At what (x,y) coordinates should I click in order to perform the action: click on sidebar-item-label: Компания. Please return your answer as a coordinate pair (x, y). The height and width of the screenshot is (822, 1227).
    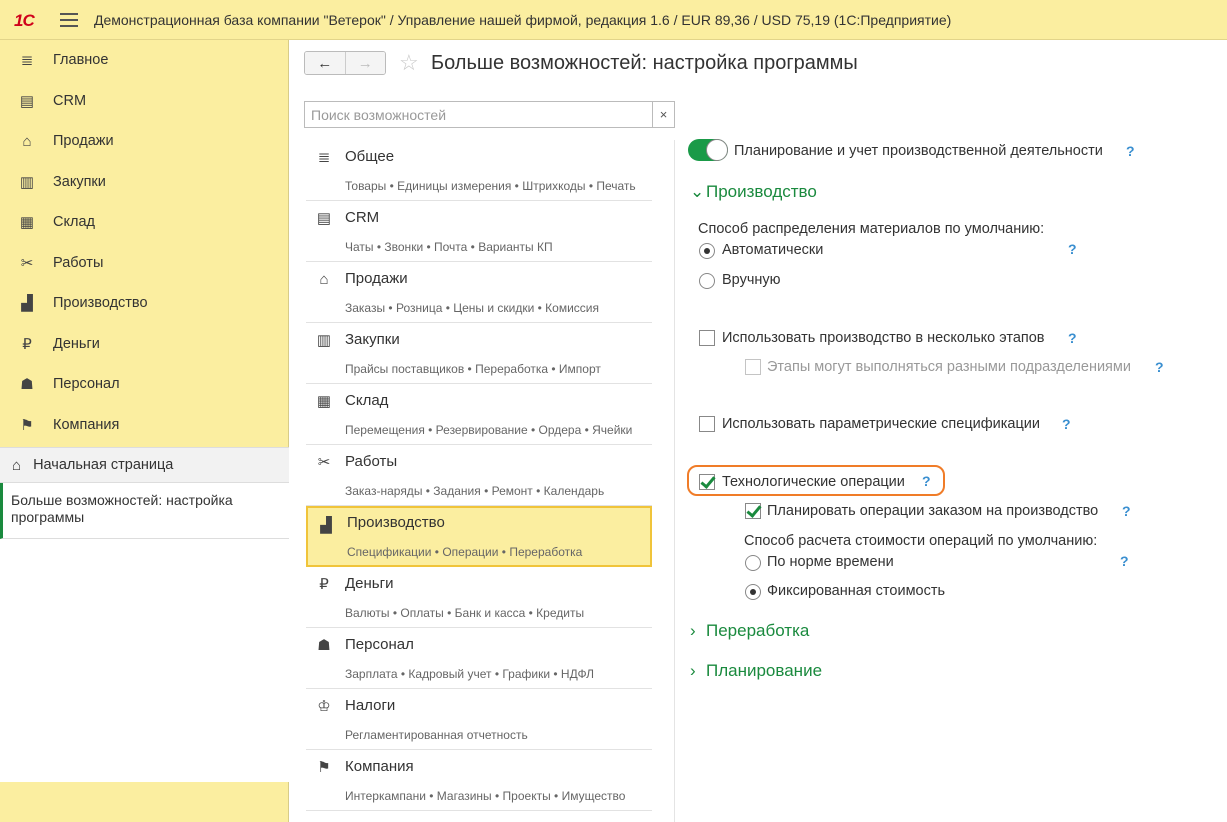
    Looking at the image, I should click on (86, 424).